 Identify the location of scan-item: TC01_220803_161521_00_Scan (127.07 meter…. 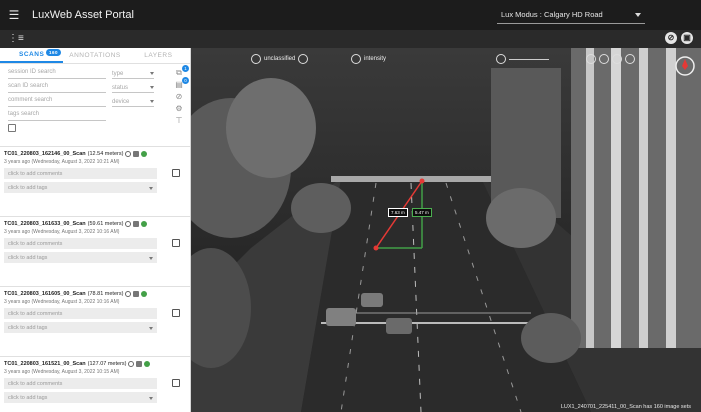
(95, 384).